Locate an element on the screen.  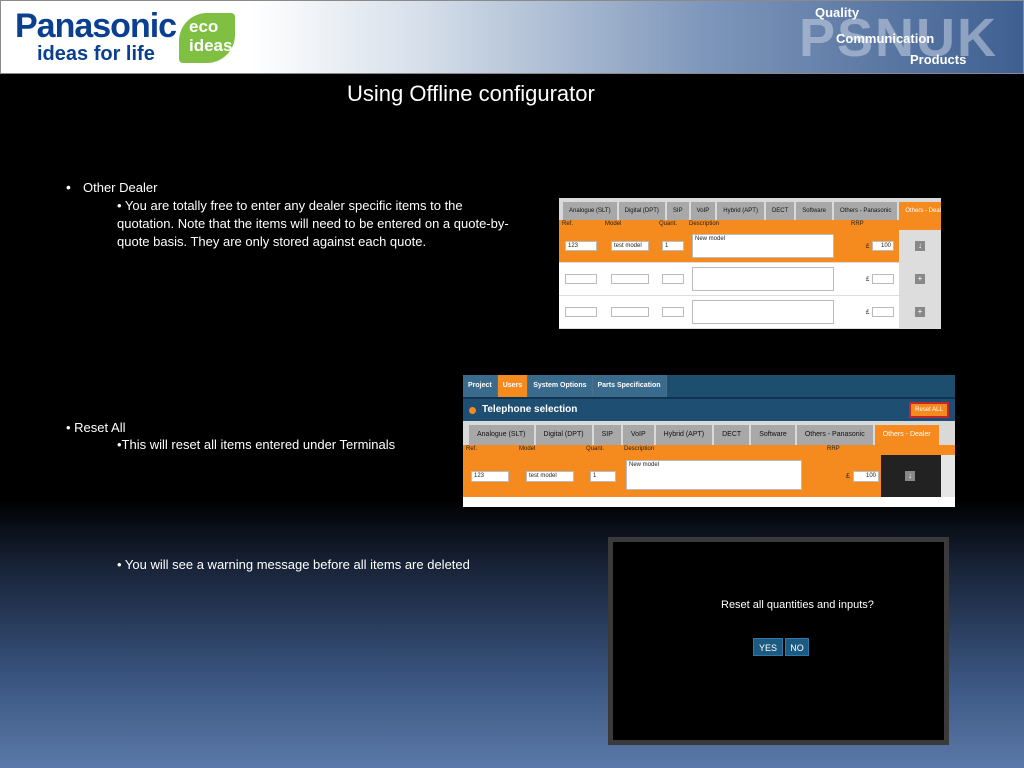
page-title: Using Offline configurator is located at coordinates (471, 93).